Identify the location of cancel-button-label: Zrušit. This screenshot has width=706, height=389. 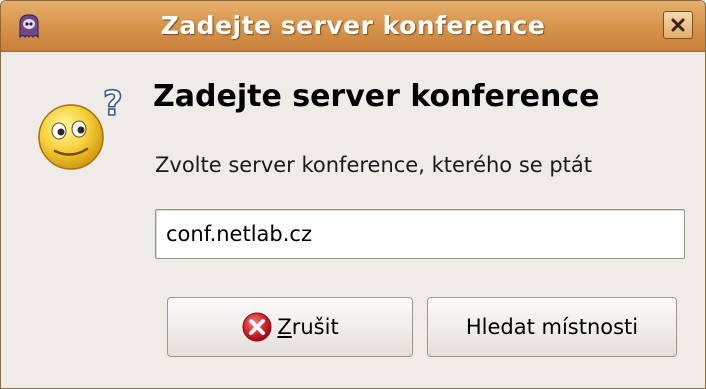
(307, 327).